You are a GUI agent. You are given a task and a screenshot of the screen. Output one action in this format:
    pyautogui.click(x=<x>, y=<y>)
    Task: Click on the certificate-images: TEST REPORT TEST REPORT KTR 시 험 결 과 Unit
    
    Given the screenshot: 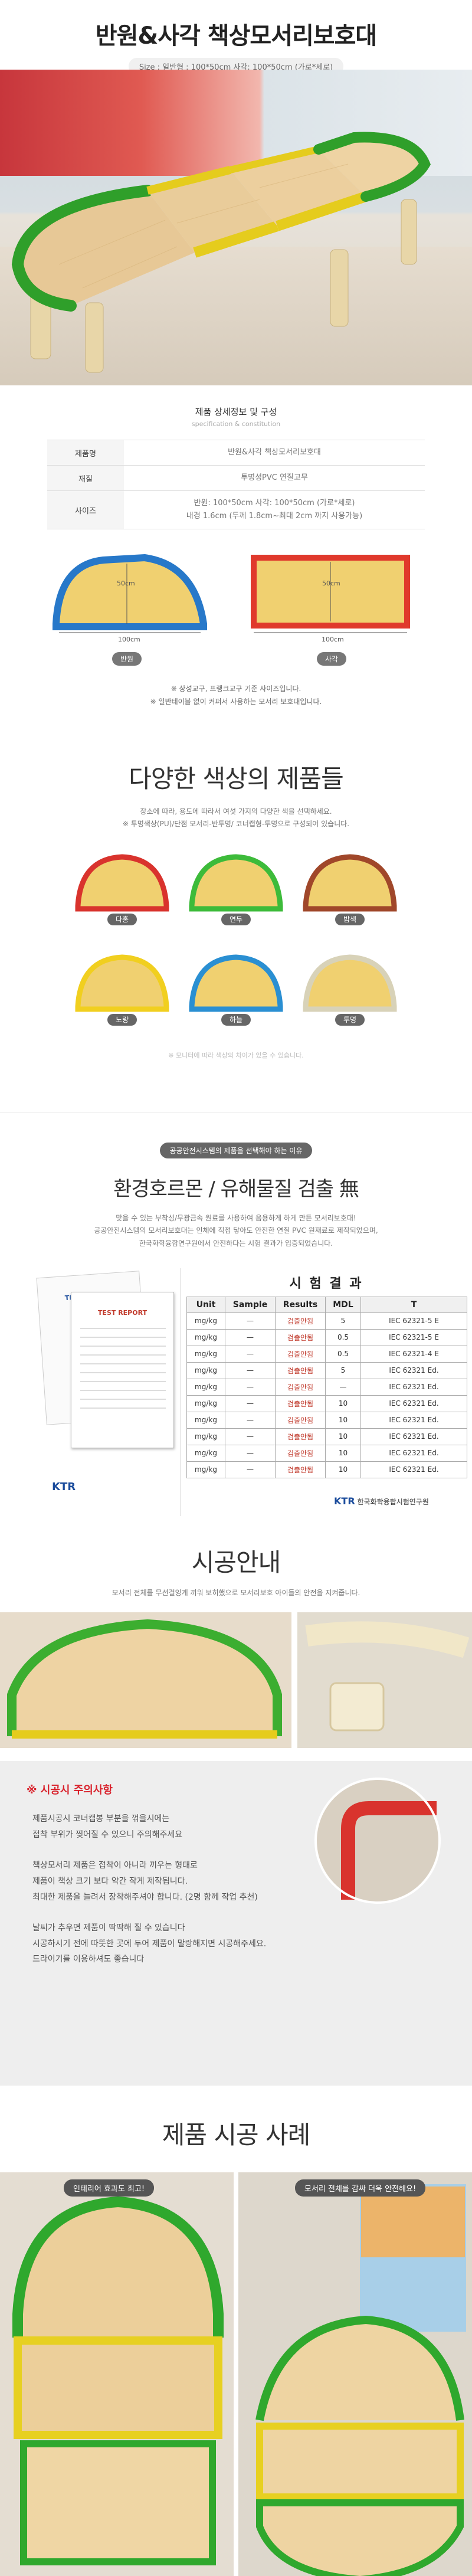 What is the action you would take?
    pyautogui.click(x=236, y=1392)
    